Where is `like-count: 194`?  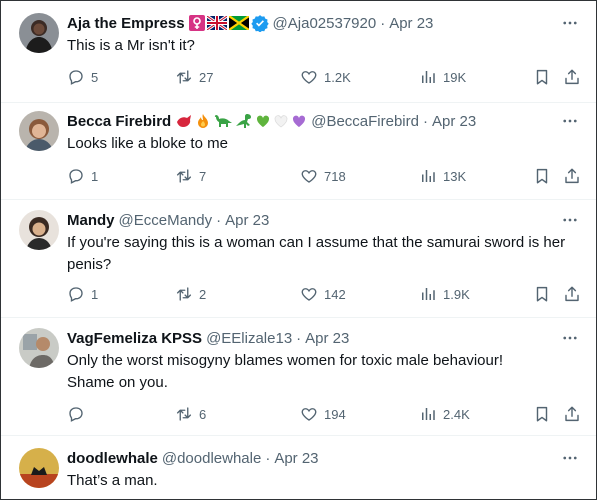
like-count: 194 is located at coordinates (335, 414).